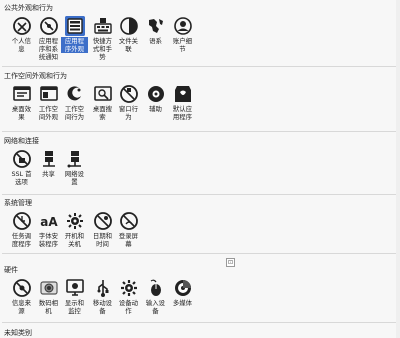 This screenshot has width=400, height=338. Describe the element at coordinates (155, 287) in the screenshot. I see `input-devices-icon` at that location.